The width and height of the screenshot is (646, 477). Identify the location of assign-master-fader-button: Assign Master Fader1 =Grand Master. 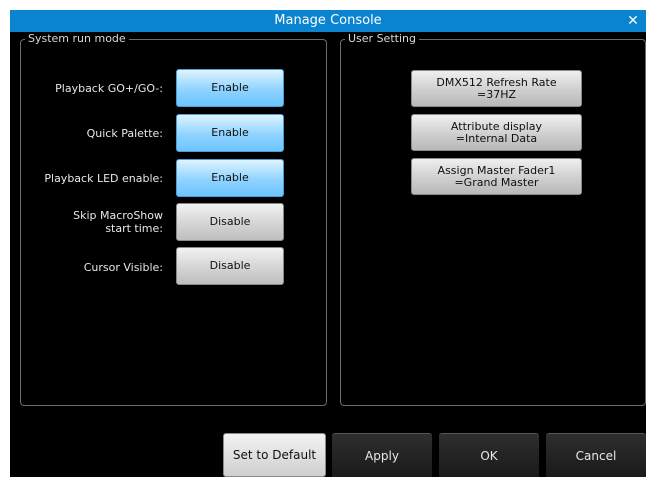
(496, 176).